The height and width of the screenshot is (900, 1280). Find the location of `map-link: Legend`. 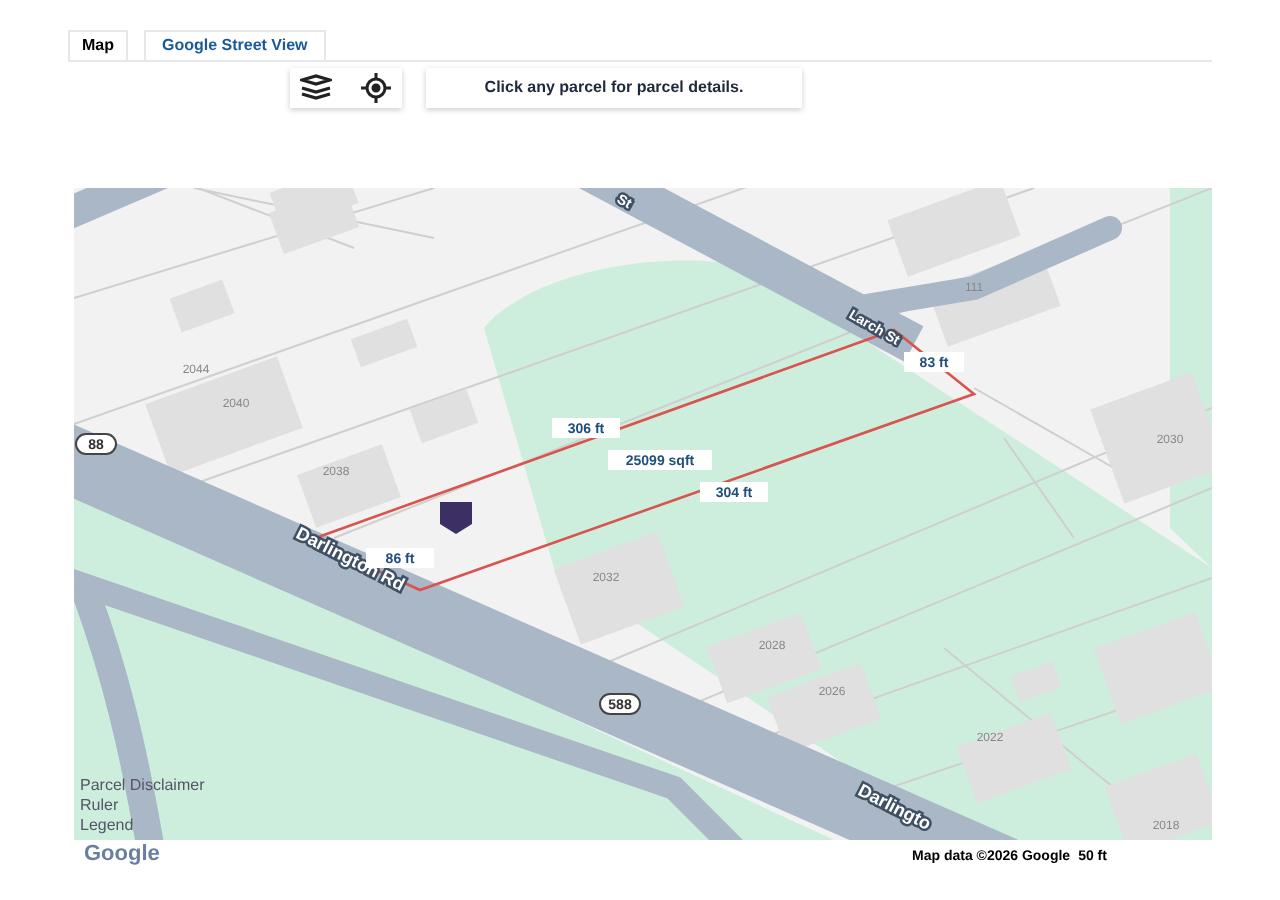

map-link: Legend is located at coordinates (142, 826).